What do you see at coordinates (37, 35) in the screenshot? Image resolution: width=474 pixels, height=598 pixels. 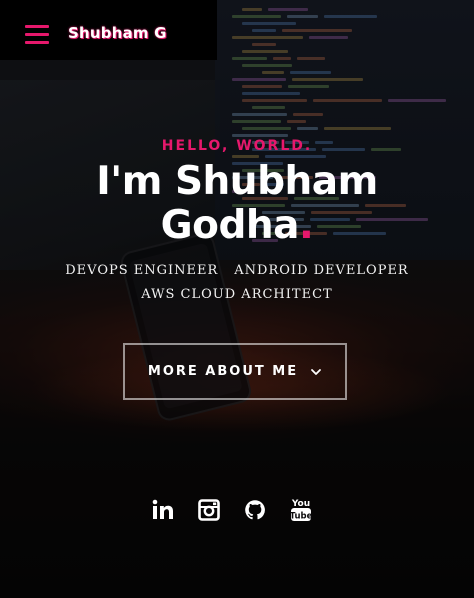 I see `hamburger-menu-icon` at bounding box center [37, 35].